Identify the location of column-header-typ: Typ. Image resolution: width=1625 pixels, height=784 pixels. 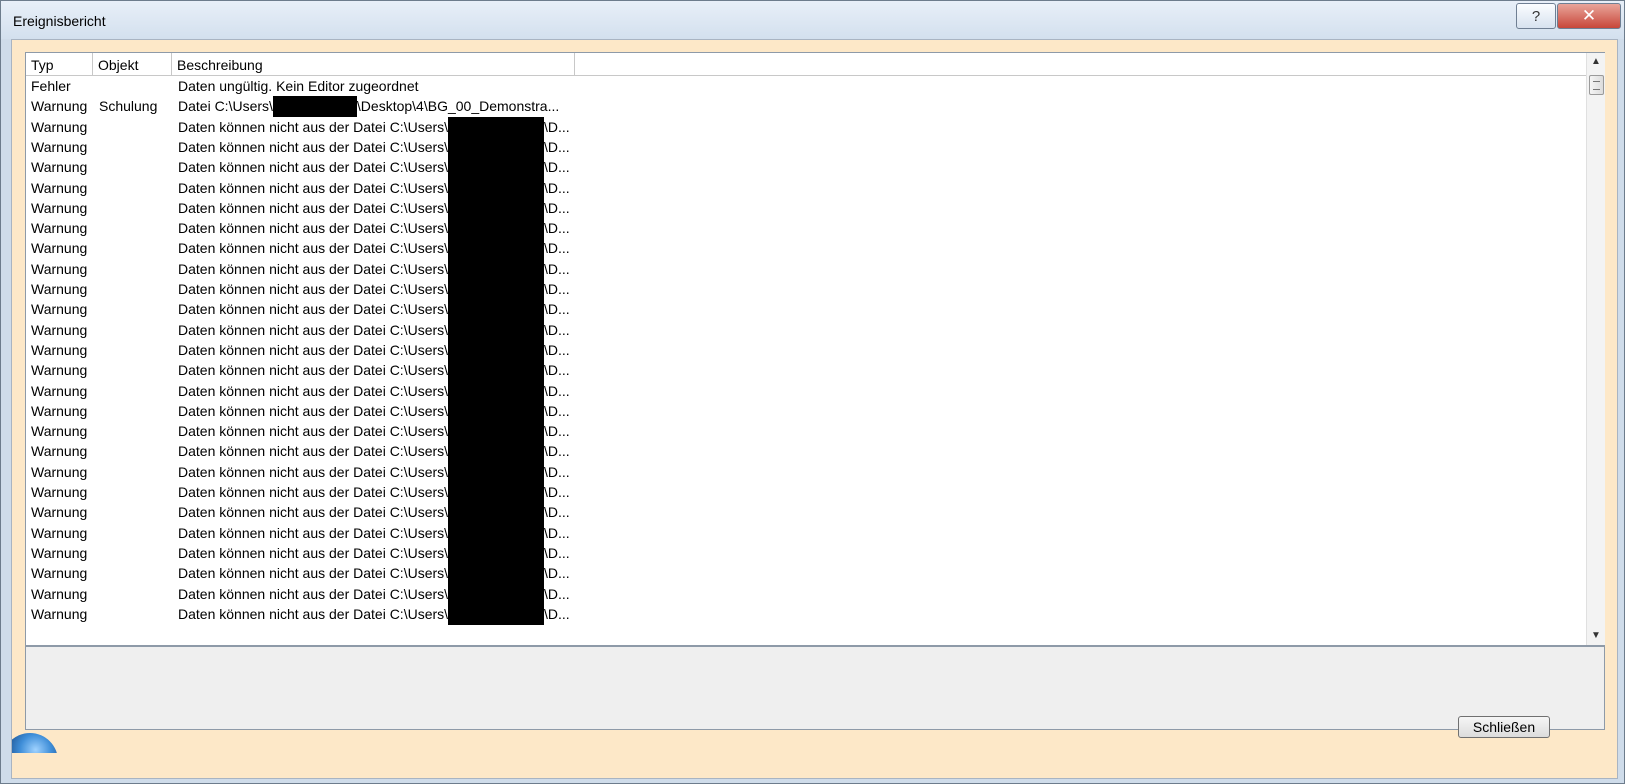
(59, 64).